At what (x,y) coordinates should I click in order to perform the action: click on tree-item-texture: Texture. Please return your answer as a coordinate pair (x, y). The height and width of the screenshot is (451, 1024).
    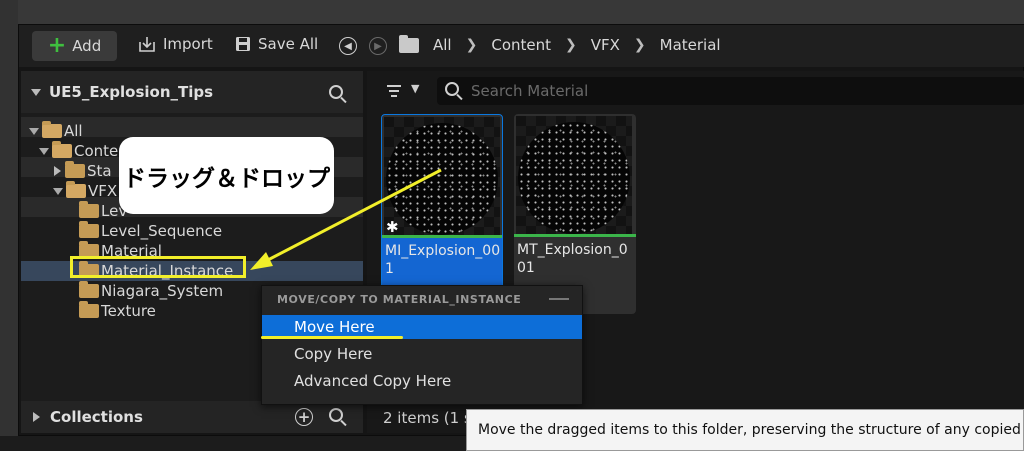
    Looking at the image, I should click on (117, 311).